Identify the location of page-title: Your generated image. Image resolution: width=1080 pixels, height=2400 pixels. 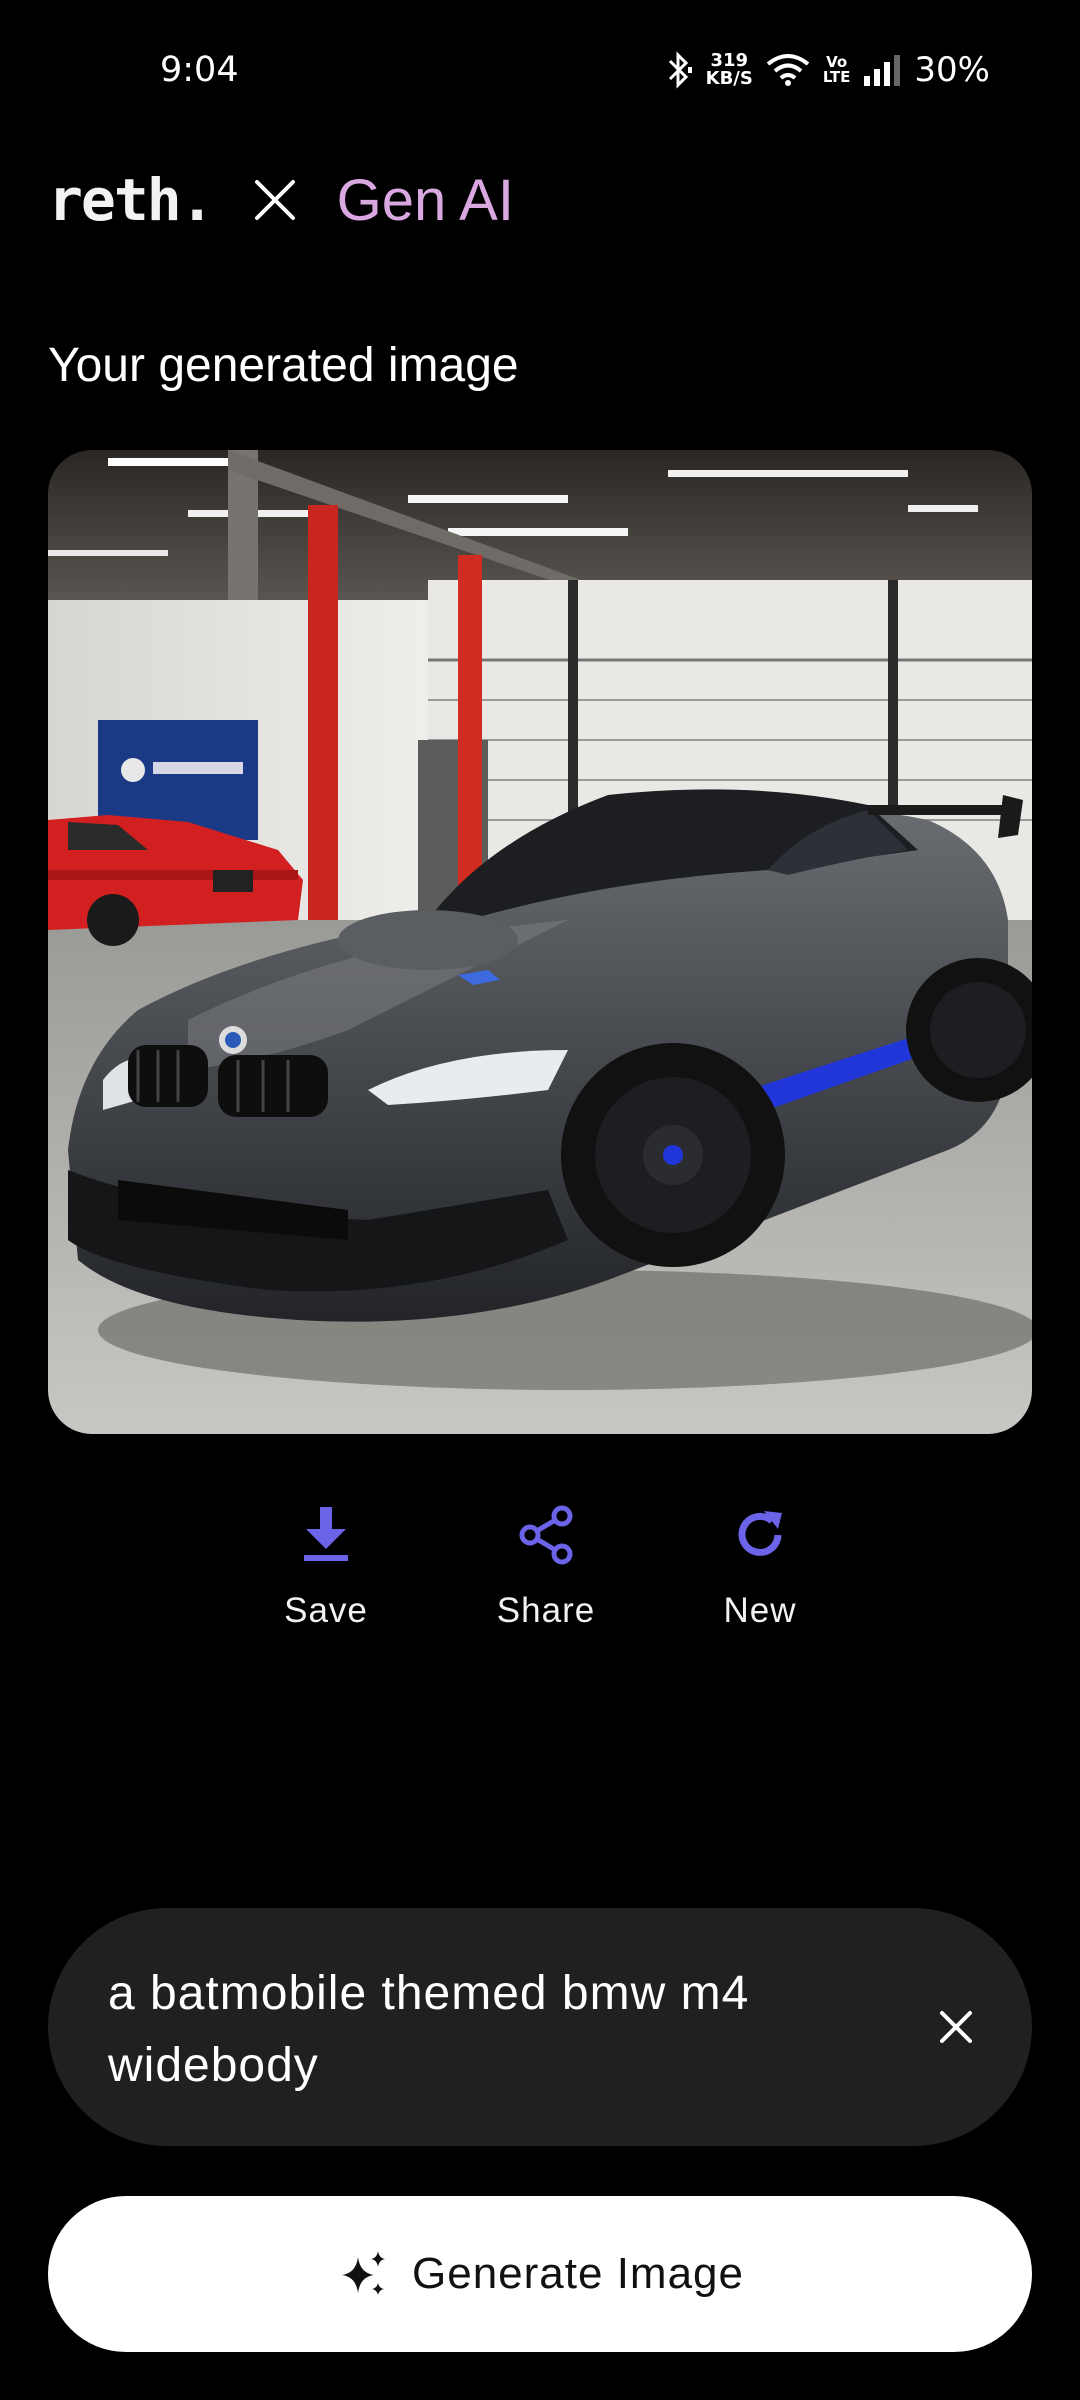
(283, 365).